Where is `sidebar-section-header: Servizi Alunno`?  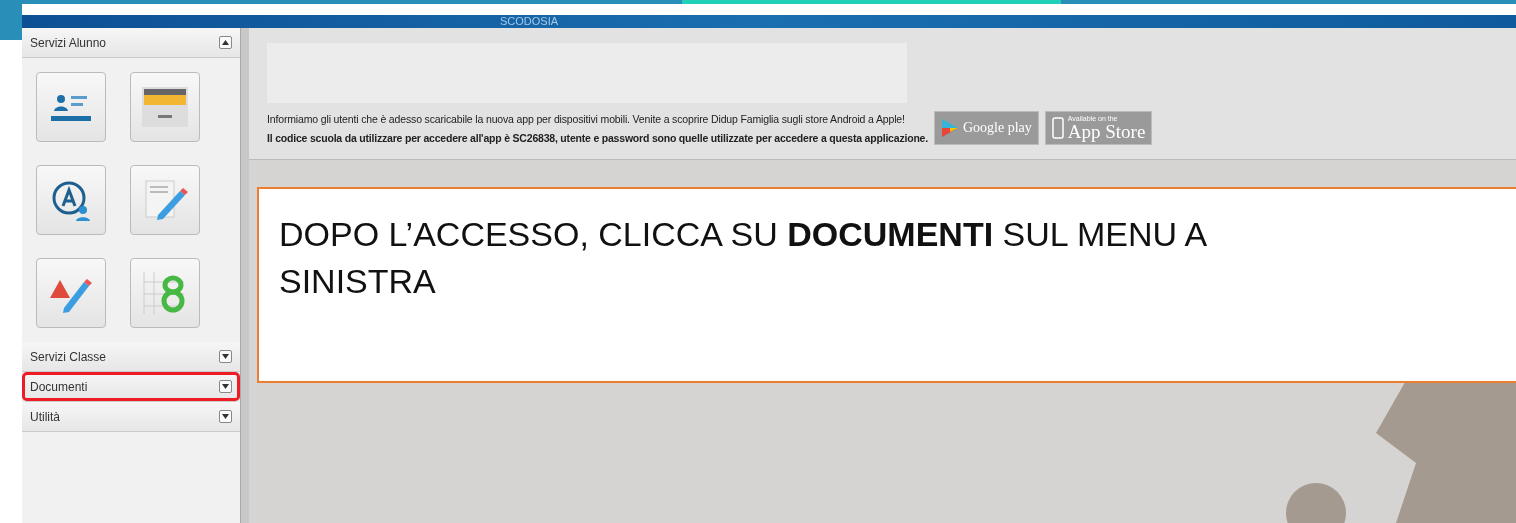 sidebar-section-header: Servizi Alunno is located at coordinates (131, 43).